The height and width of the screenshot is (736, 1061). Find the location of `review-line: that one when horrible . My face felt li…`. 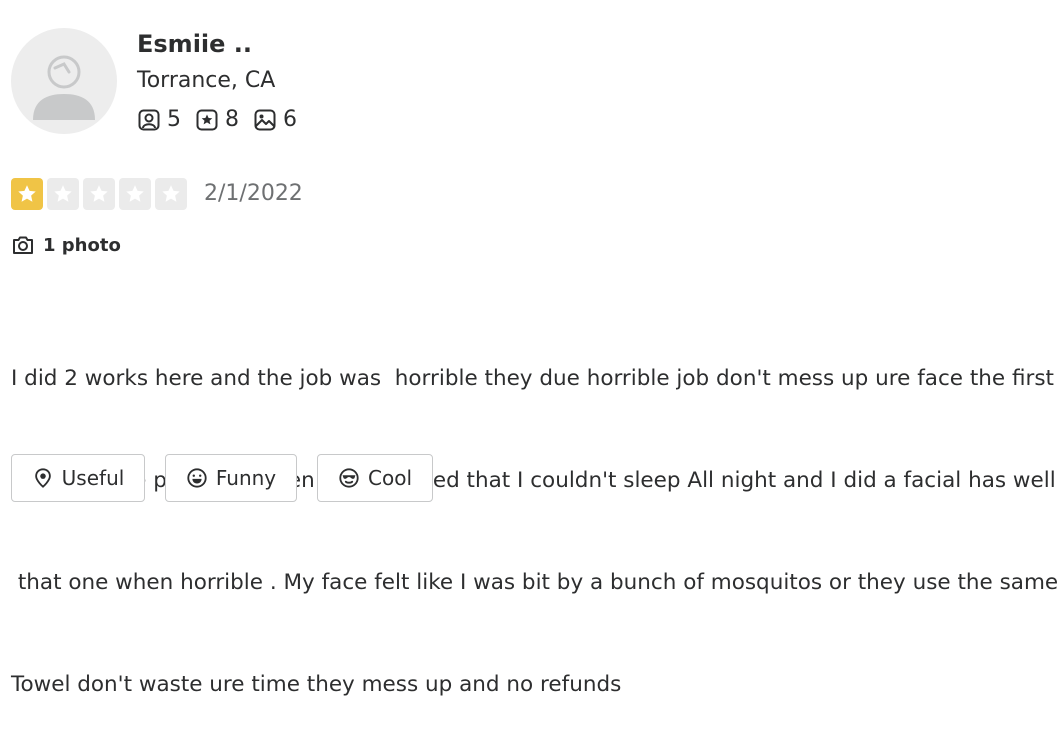

review-line: that one when horrible . My face felt li… is located at coordinates (535, 582).